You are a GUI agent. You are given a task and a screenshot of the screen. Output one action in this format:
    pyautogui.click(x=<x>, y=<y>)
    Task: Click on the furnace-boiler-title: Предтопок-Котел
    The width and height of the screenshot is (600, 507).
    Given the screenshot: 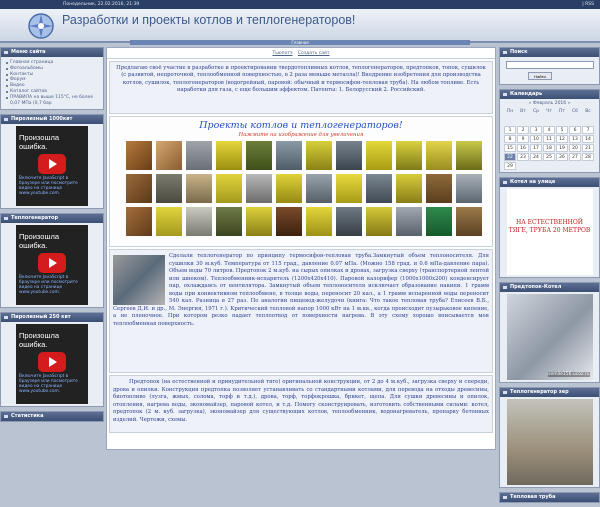 What is the action you would take?
    pyautogui.click(x=549, y=287)
    